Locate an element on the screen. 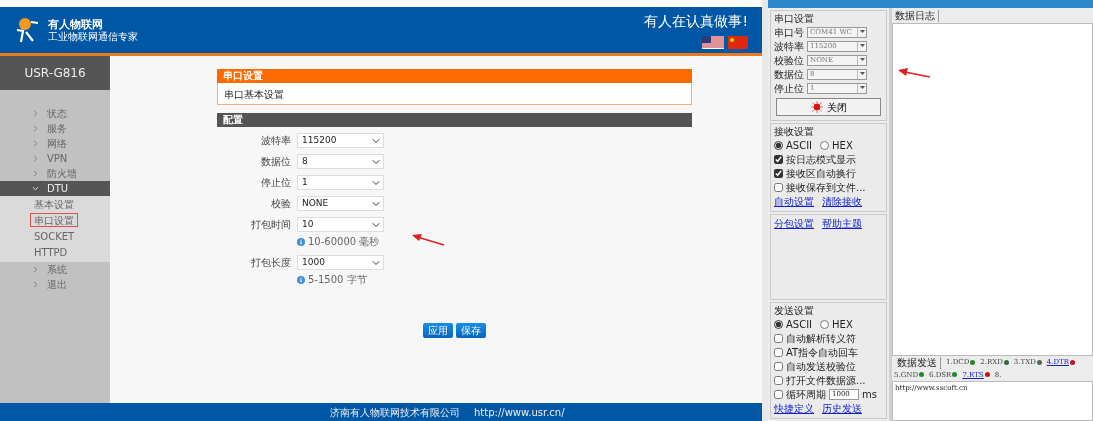 Image resolution: width=1093 pixels, height=421 pixels. group-title: 接收设置 is located at coordinates (794, 131).